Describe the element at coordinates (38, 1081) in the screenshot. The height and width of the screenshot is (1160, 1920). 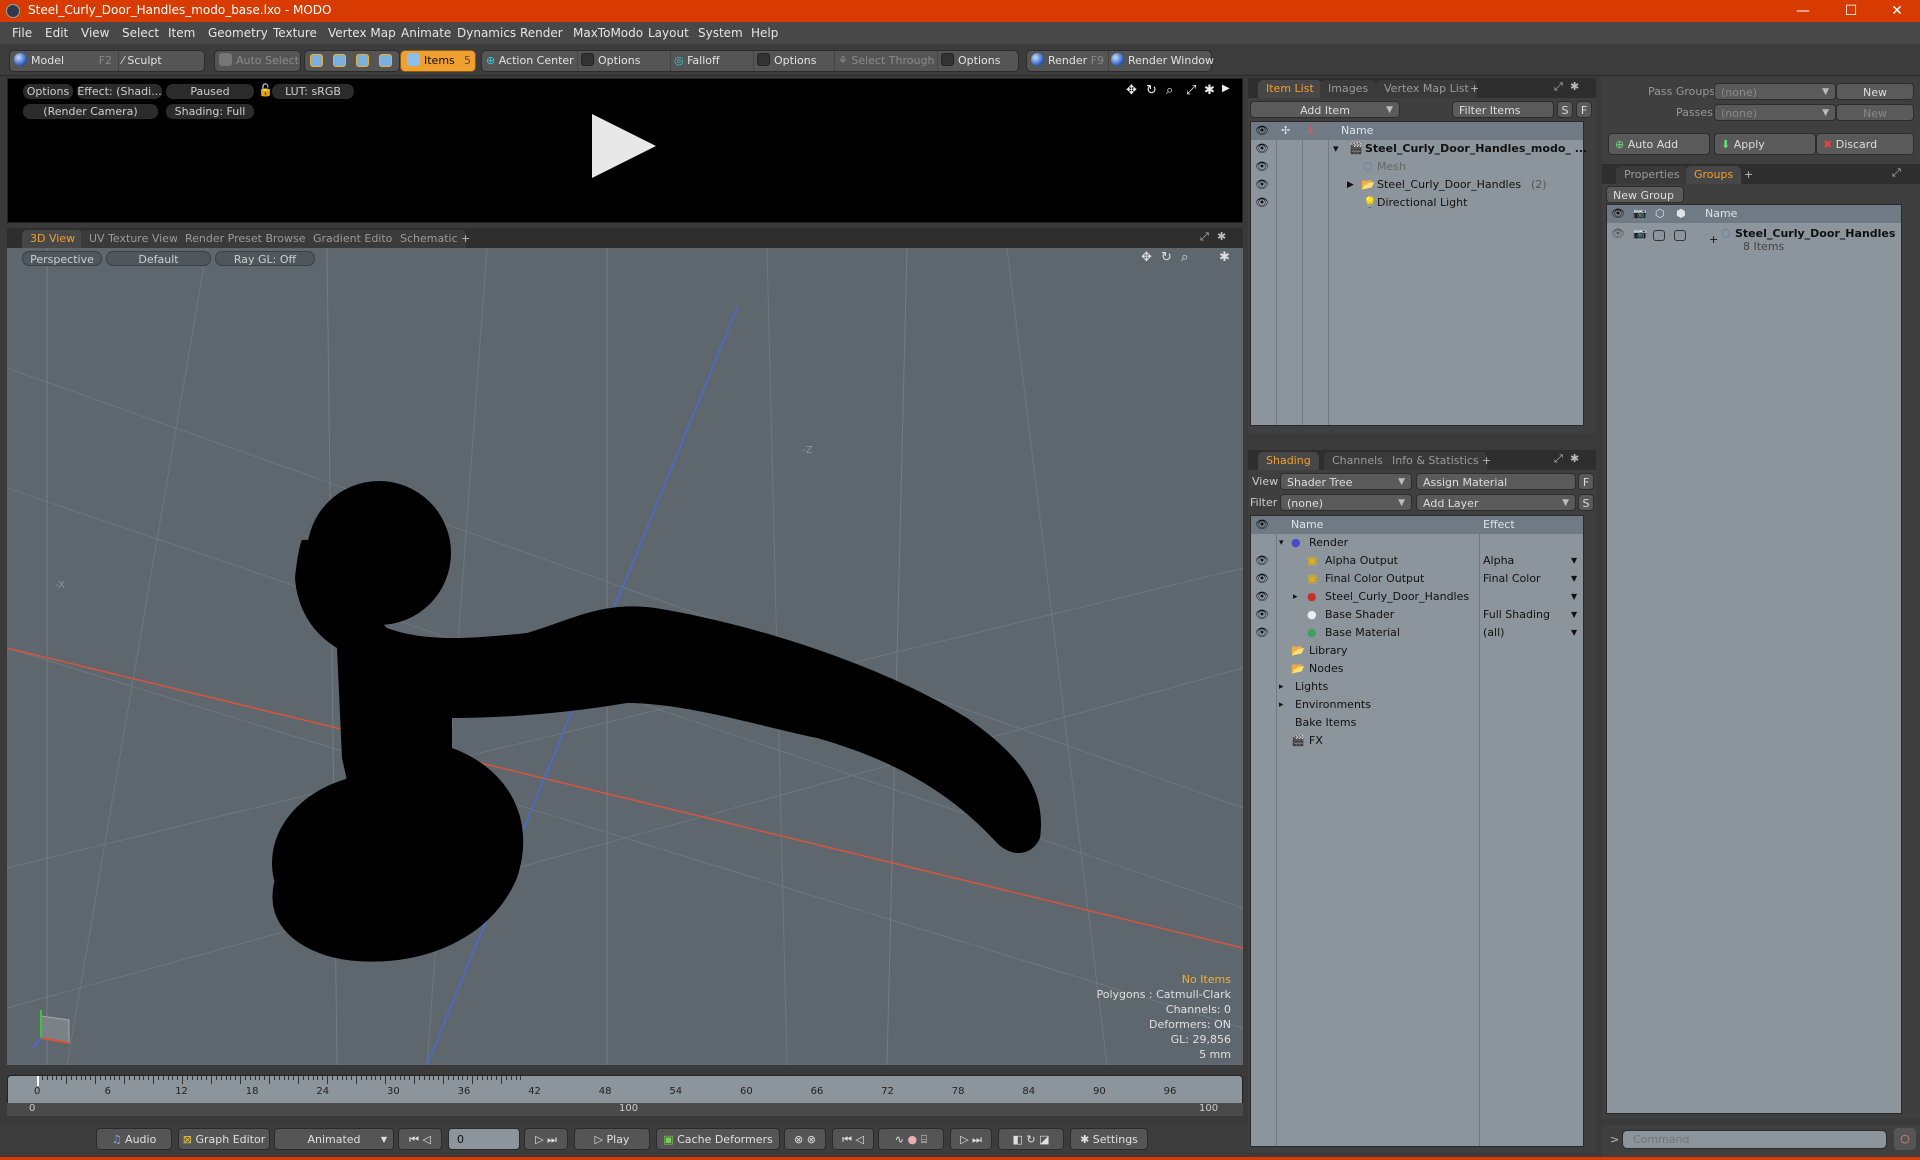
I see `current-frame-marker` at that location.